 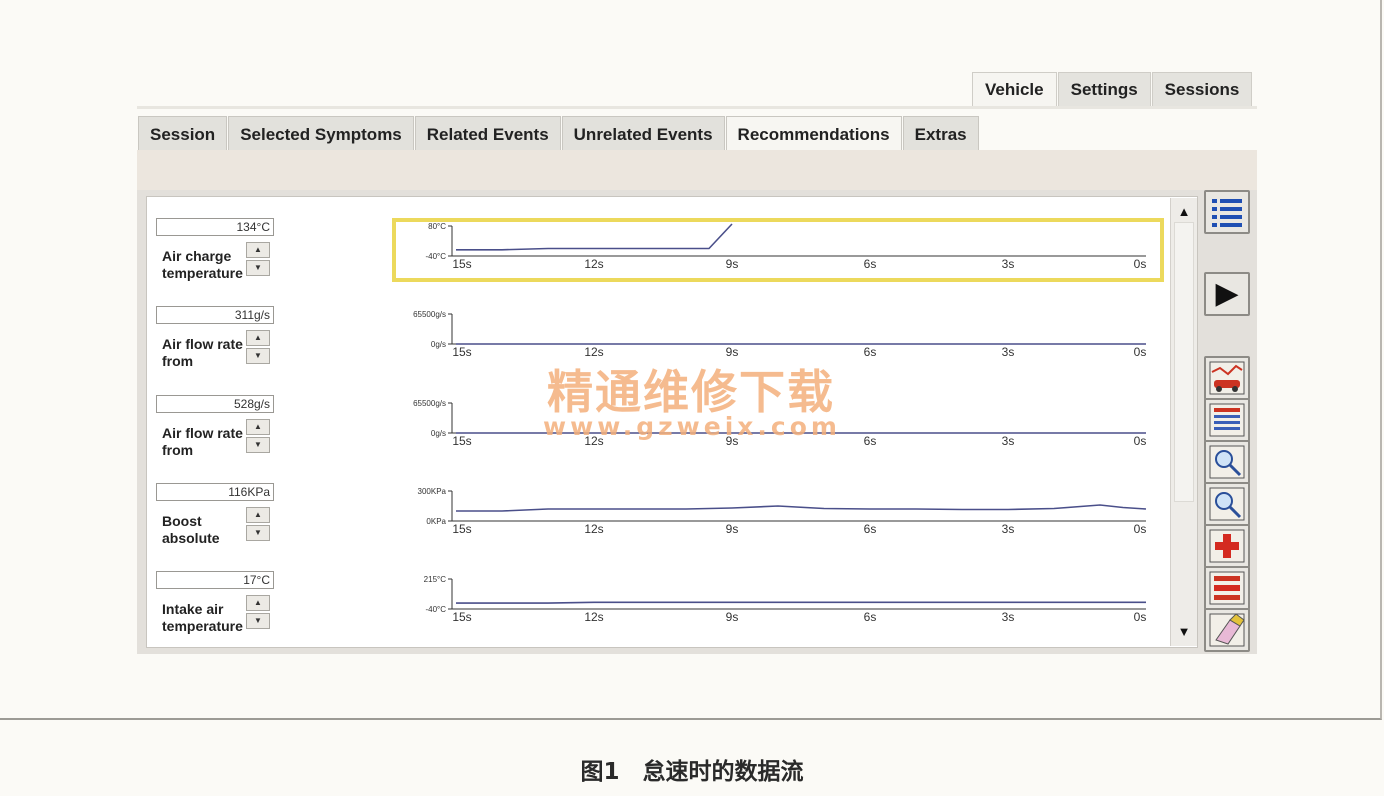 I want to click on tab-unrelated-events: Unrelated Events, so click(x=643, y=135).